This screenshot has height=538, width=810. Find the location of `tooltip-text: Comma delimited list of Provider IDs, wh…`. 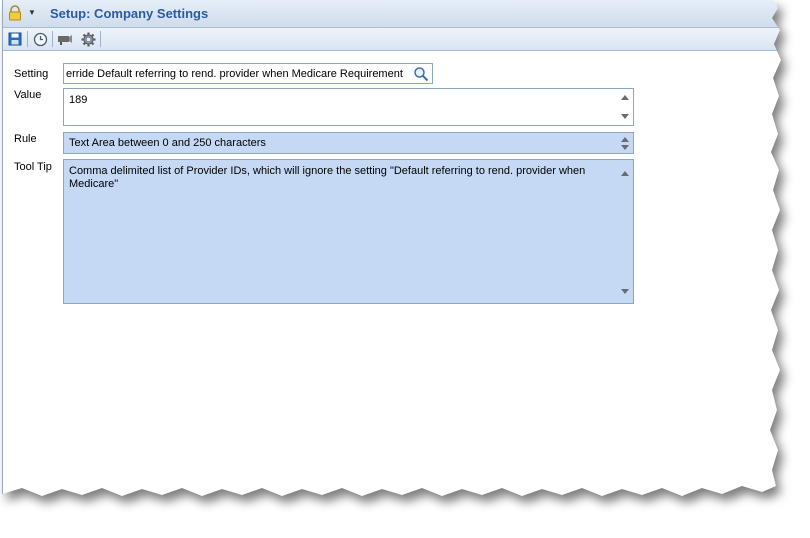

tooltip-text: Comma delimited list of Provider IDs, wh… is located at coordinates (327, 177).